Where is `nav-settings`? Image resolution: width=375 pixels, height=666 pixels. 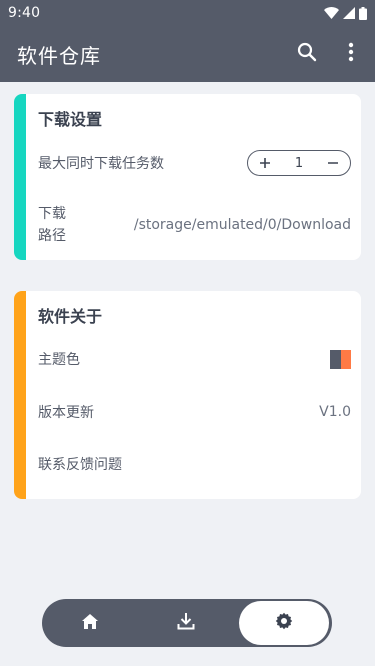 nav-settings is located at coordinates (284, 623).